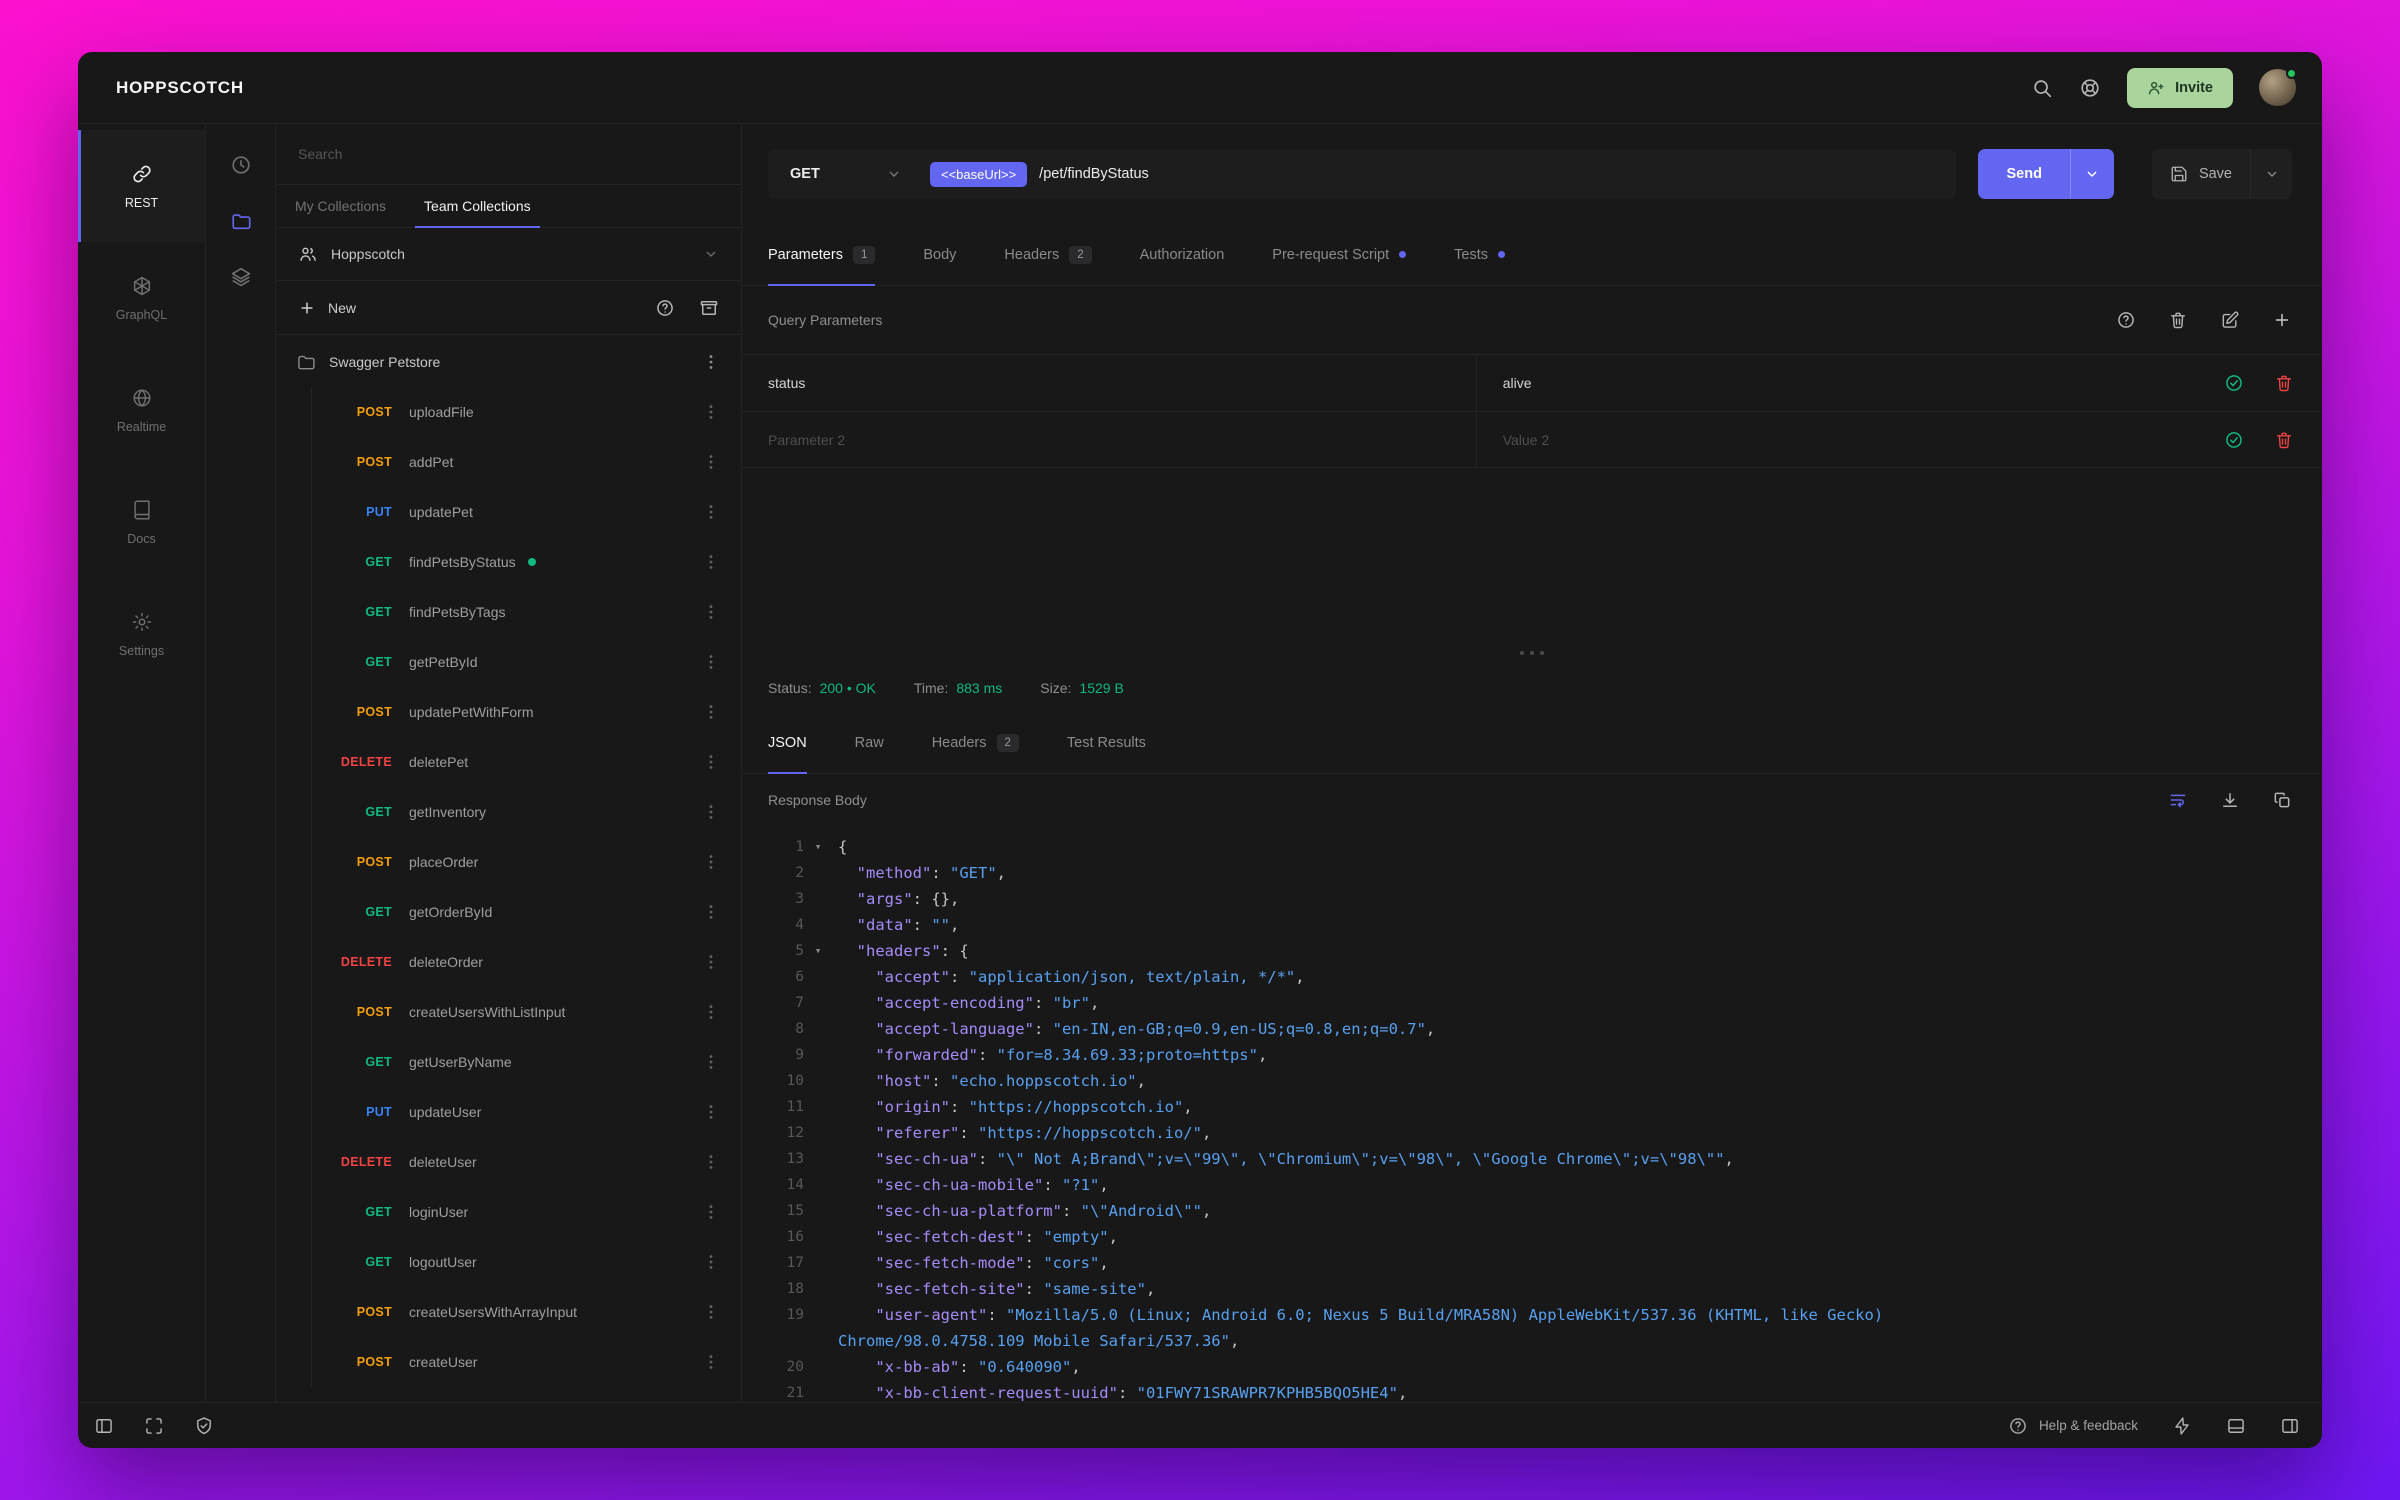 The width and height of the screenshot is (2400, 1500). I want to click on response-tab: Headers 2, so click(975, 742).